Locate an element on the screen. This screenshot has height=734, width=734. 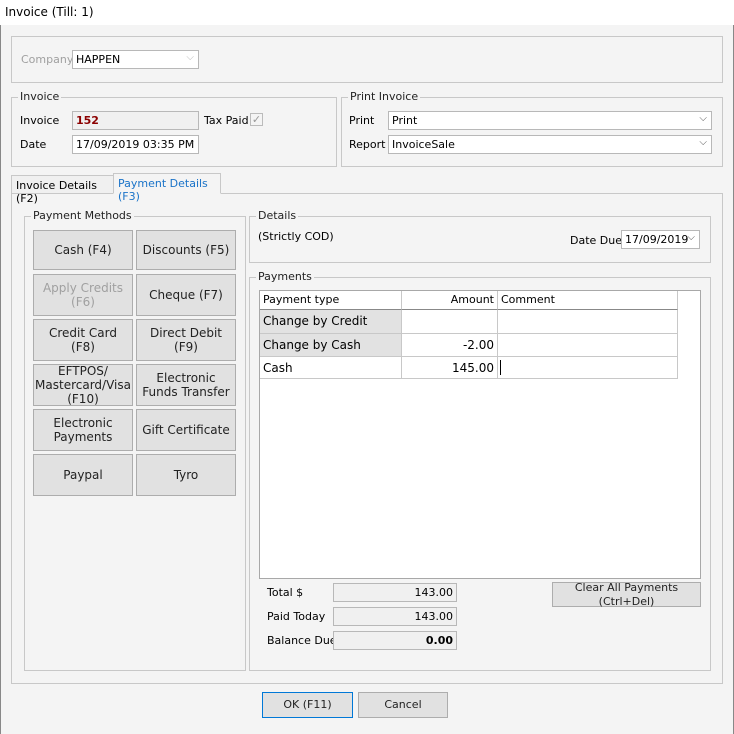
date-due-label: Date Due is located at coordinates (596, 240).